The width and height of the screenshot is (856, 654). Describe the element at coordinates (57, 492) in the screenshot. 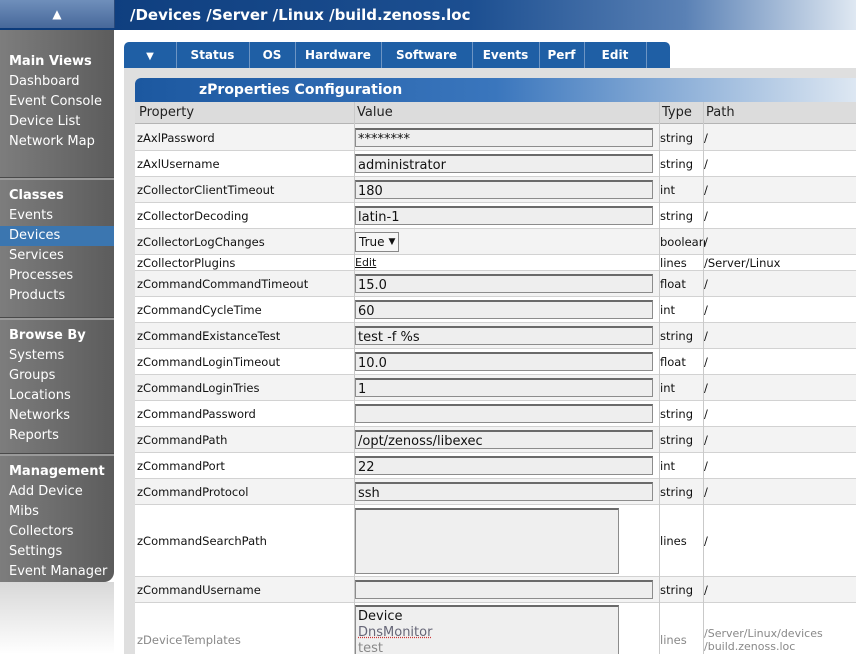

I see `sidebar-item-add-device: Add Device` at that location.